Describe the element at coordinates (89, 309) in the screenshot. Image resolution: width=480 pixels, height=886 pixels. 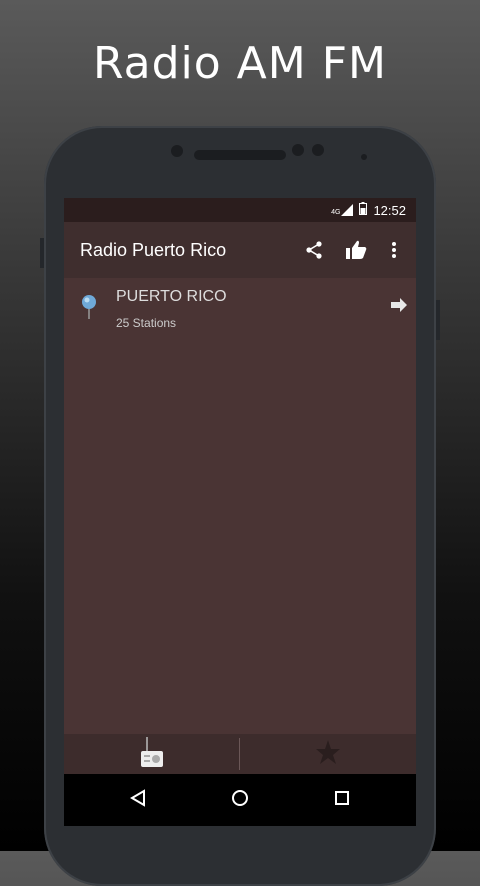
I see `map-pin-icon` at that location.